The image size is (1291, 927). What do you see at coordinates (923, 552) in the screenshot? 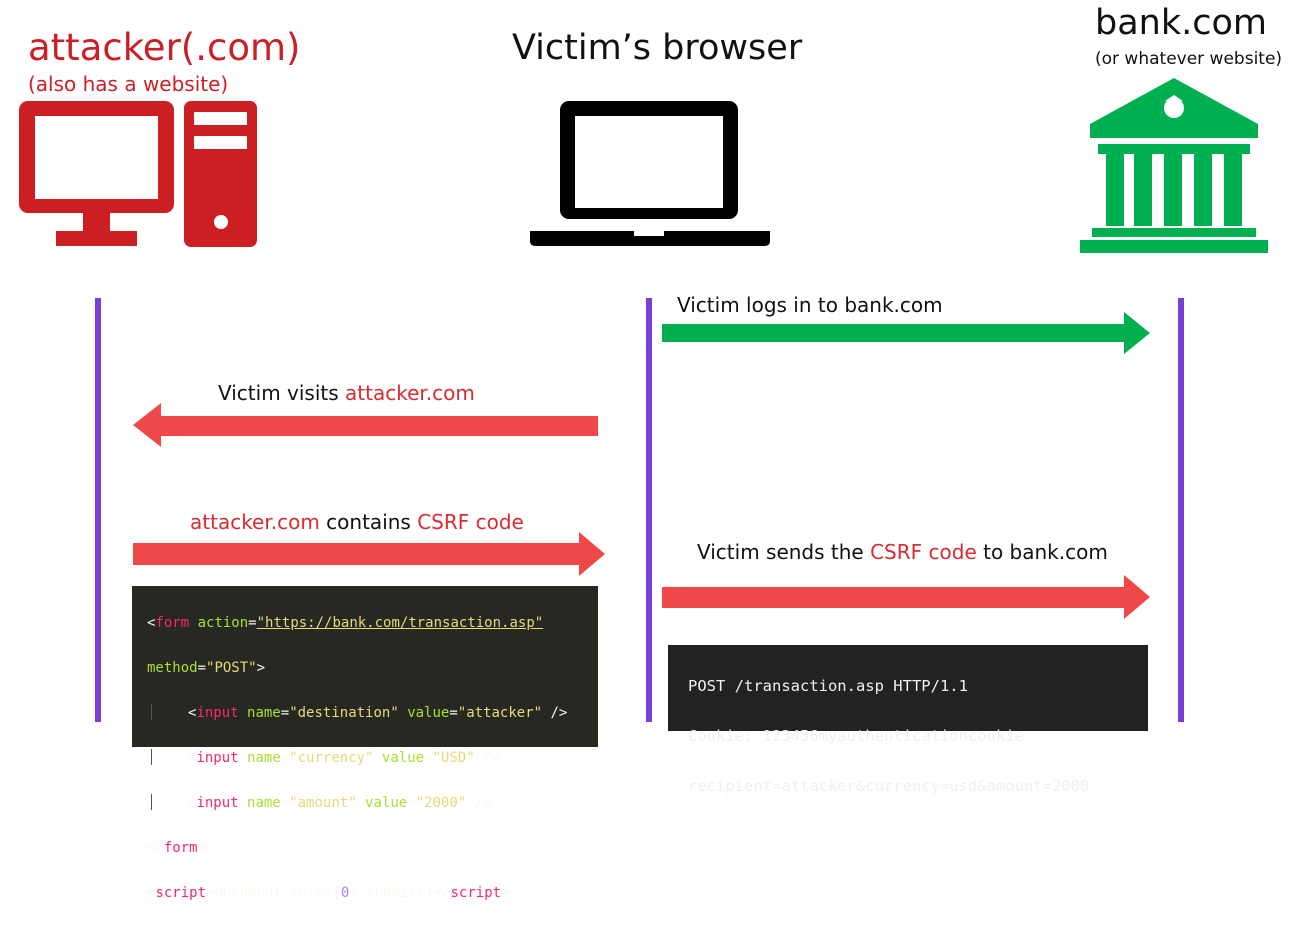
I see `message-sends-code: CSRF code` at bounding box center [923, 552].